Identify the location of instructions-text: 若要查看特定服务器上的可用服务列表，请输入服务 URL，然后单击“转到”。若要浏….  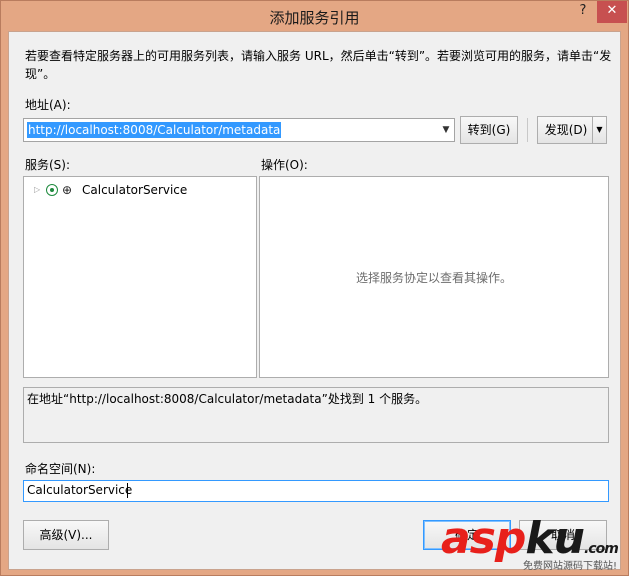
(318, 65).